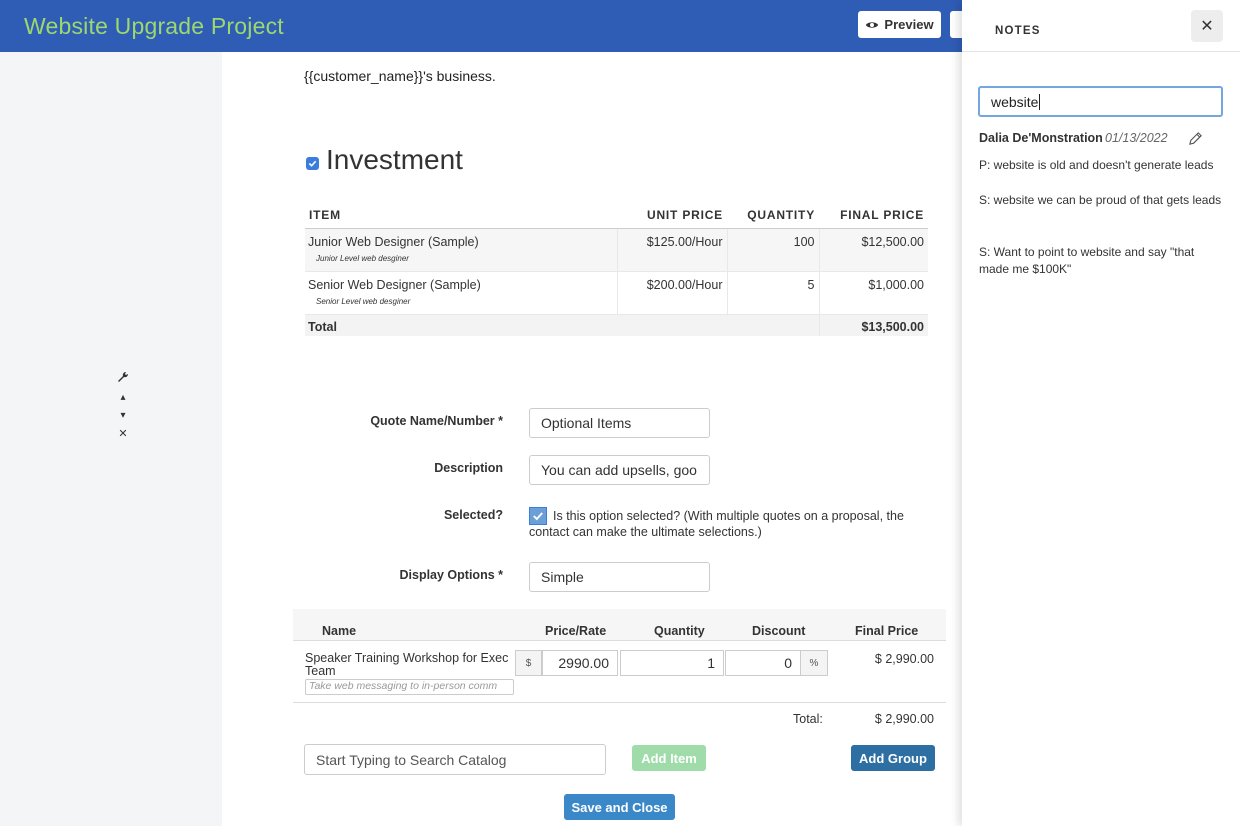 The width and height of the screenshot is (1240, 826). I want to click on line-total-label: Total:, so click(808, 719).